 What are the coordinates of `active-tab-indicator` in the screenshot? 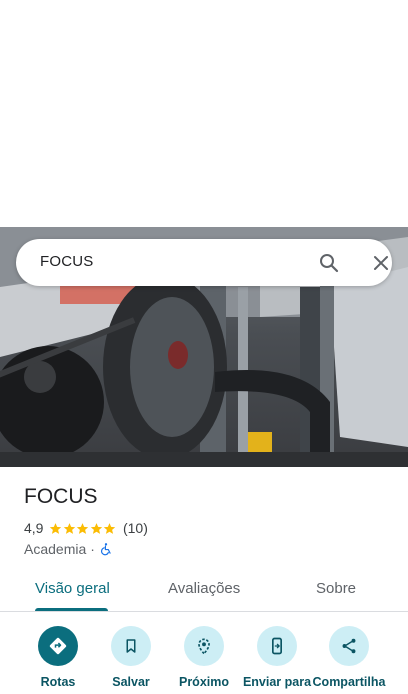 It's located at (71, 609).